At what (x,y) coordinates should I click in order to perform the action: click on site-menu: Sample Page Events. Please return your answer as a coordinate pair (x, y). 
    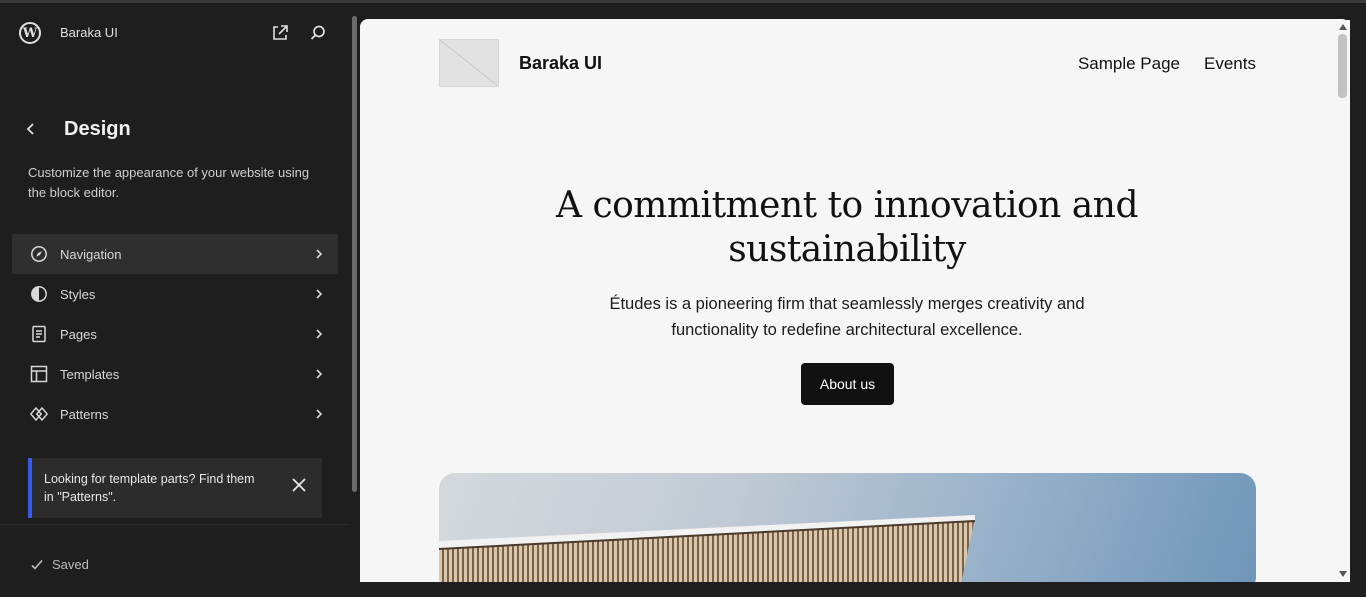
    Looking at the image, I should click on (1167, 64).